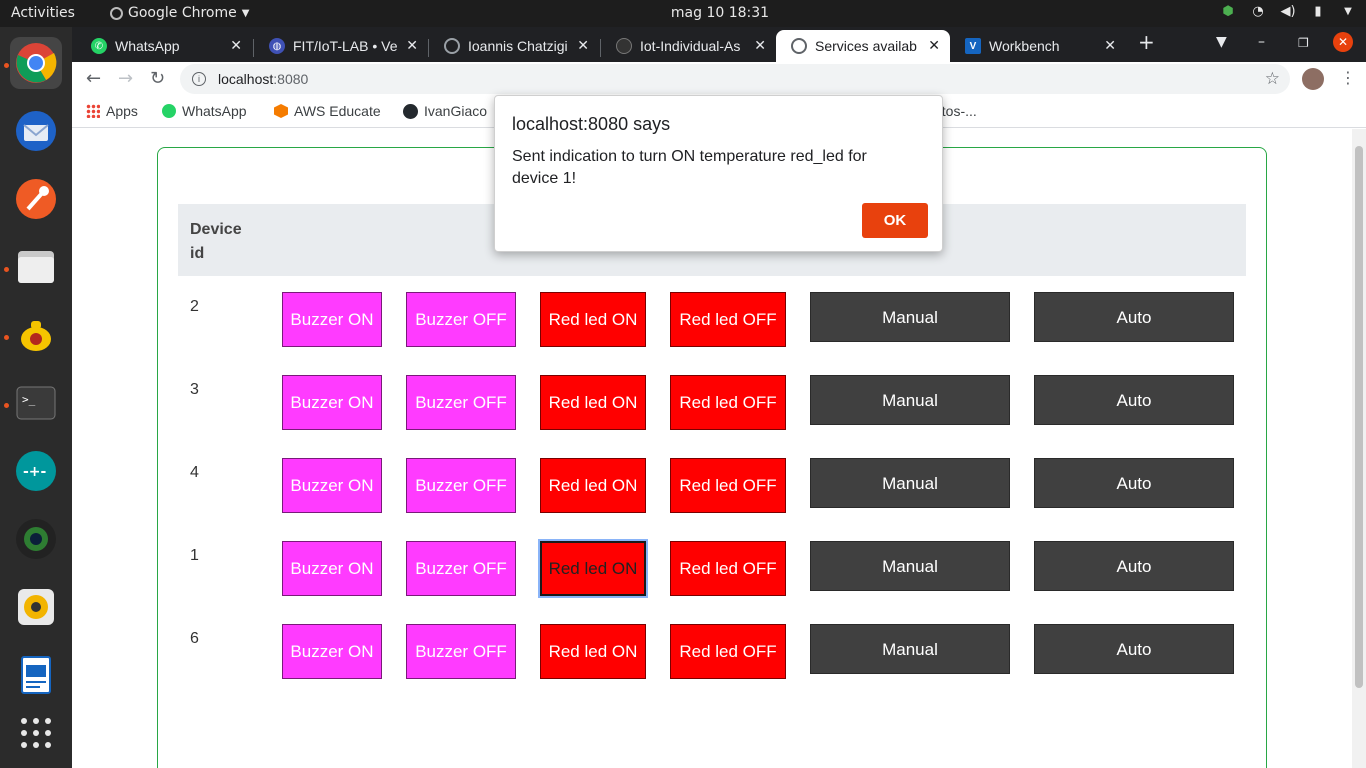 The width and height of the screenshot is (1366, 768). I want to click on reload-icon: ↻, so click(157, 78).